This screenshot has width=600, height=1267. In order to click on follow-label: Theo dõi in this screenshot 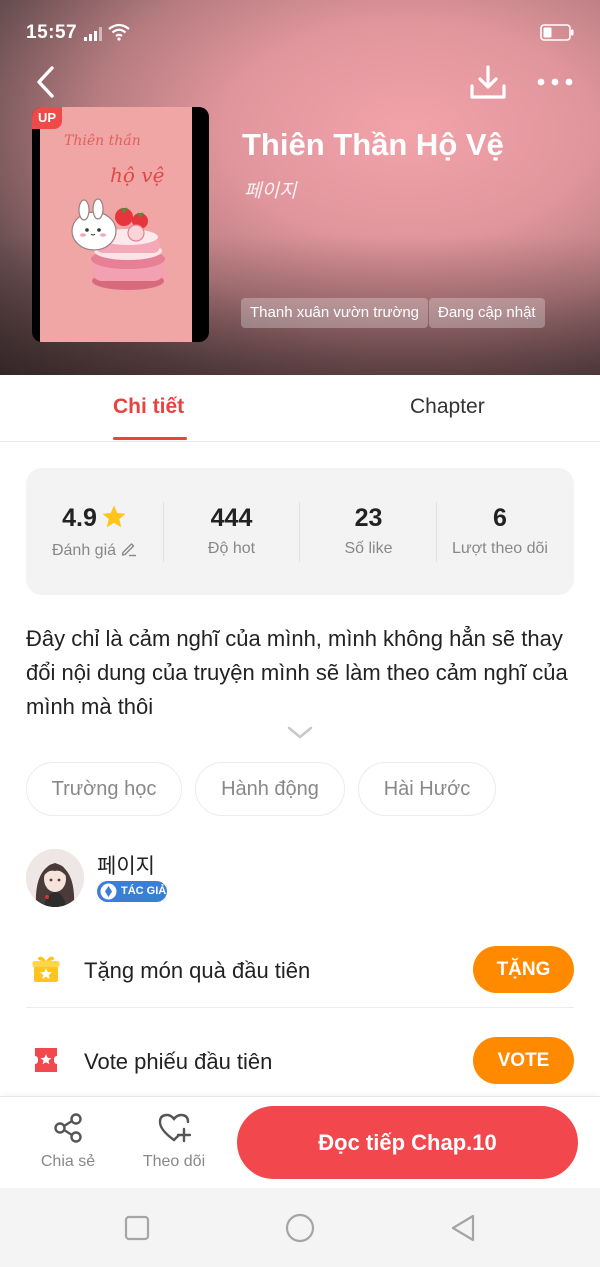, I will do `click(174, 1161)`.